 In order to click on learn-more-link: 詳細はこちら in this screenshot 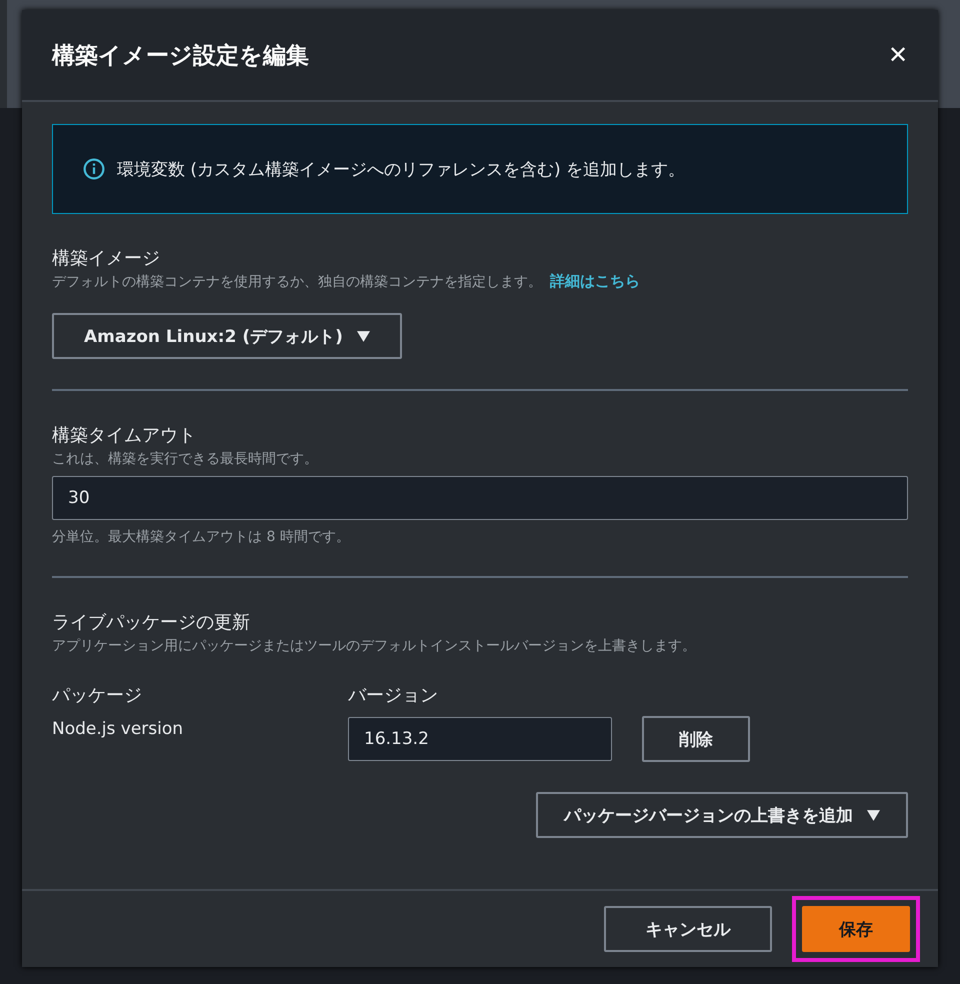, I will do `click(595, 281)`.